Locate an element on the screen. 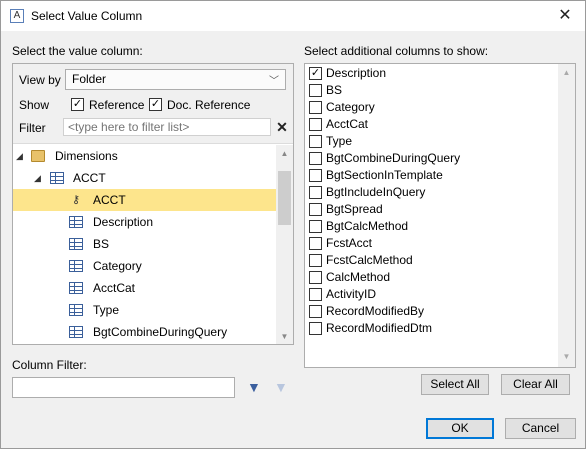 This screenshot has width=586, height=449. cancel-button: Cancel is located at coordinates (540, 428).